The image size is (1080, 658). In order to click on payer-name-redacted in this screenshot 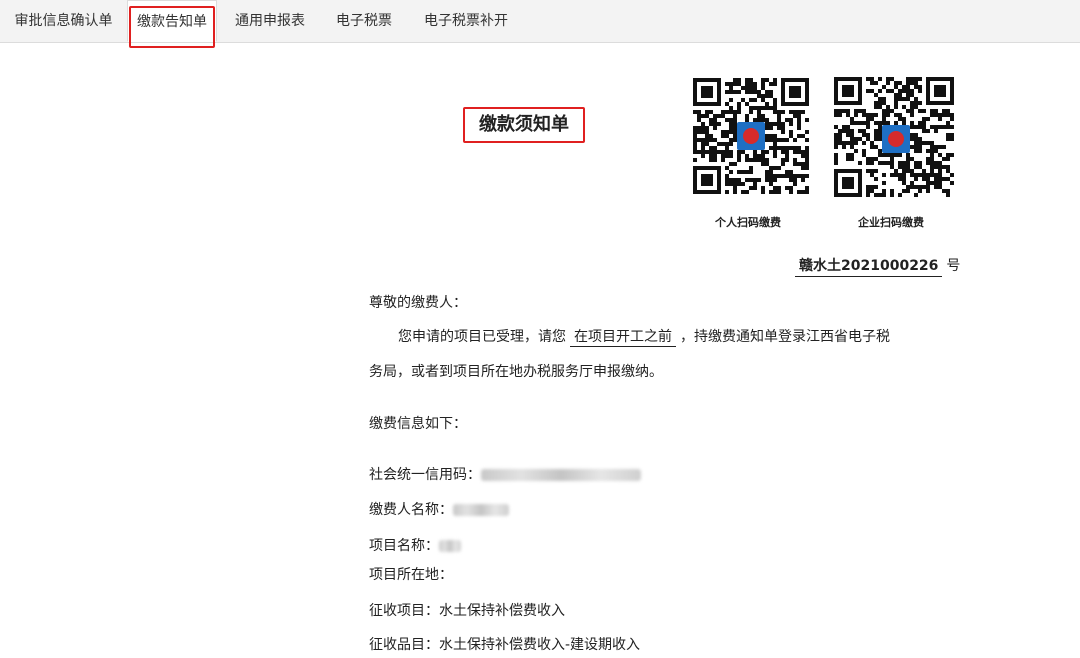, I will do `click(481, 510)`.